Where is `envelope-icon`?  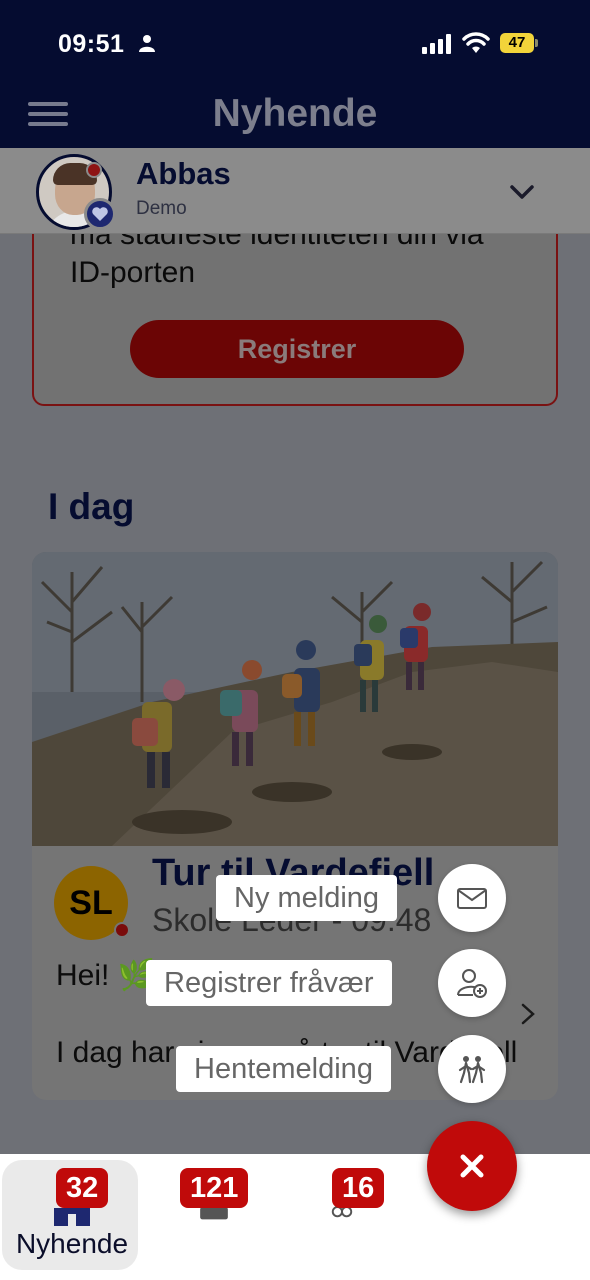 envelope-icon is located at coordinates (472, 898).